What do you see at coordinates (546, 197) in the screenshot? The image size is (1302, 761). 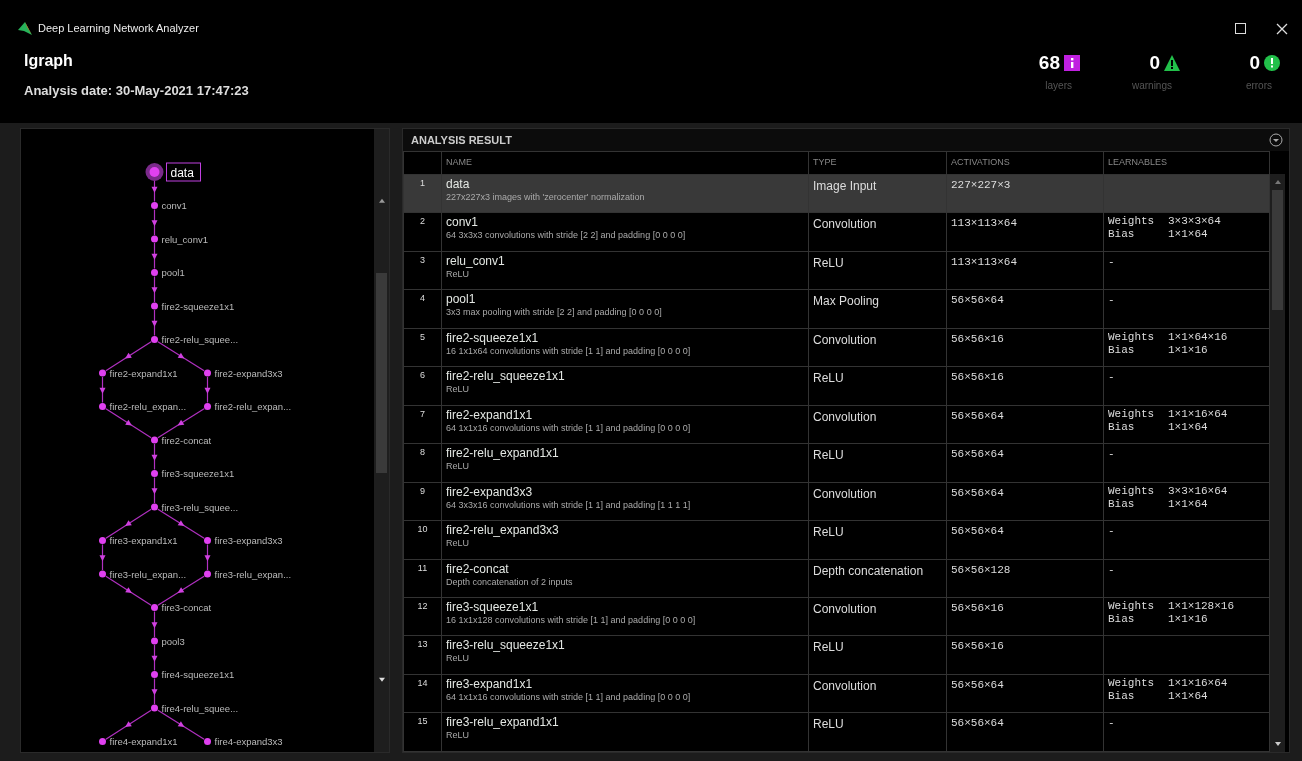 I see `layer-description: 227x227x3 images with 'zerocenter' normalization` at bounding box center [546, 197].